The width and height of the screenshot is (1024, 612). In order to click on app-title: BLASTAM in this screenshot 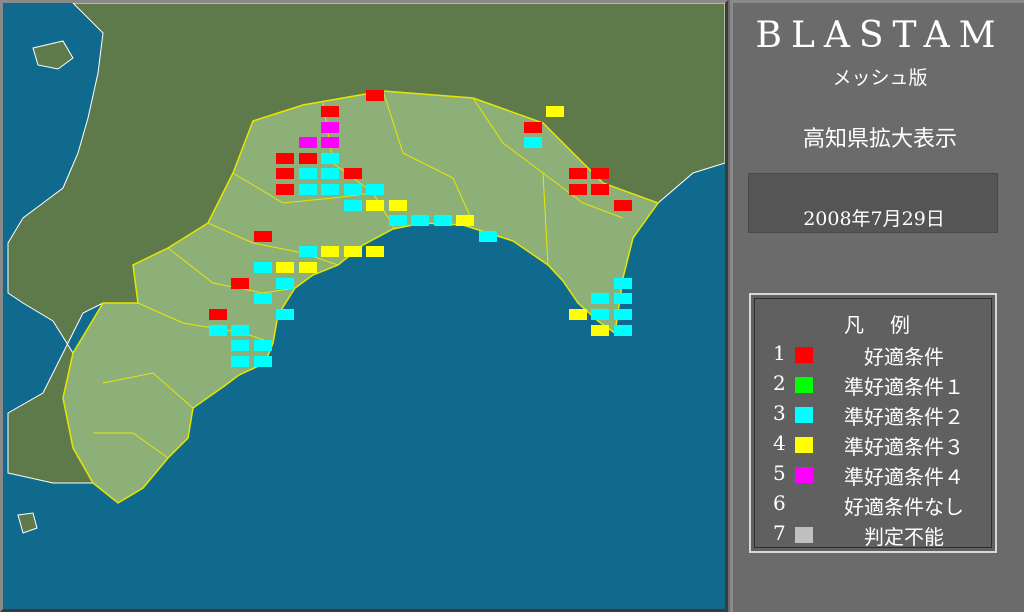, I will do `click(880, 35)`.